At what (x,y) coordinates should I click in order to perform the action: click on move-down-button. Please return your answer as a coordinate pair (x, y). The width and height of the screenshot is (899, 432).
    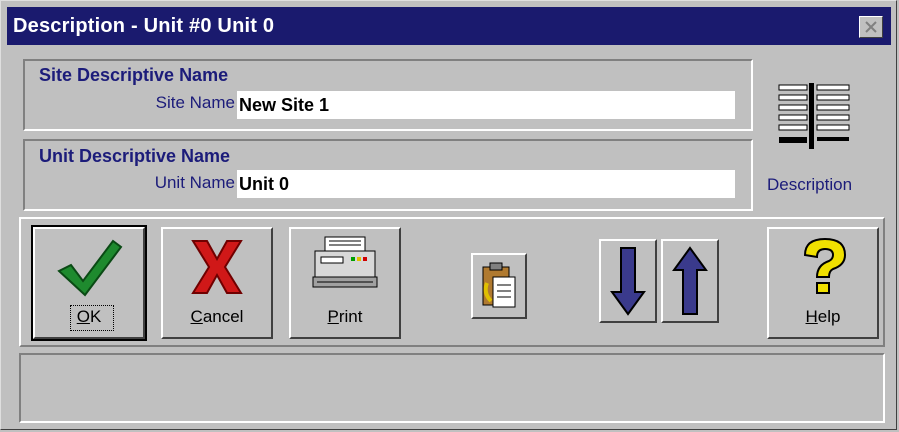
    Looking at the image, I should click on (628, 281).